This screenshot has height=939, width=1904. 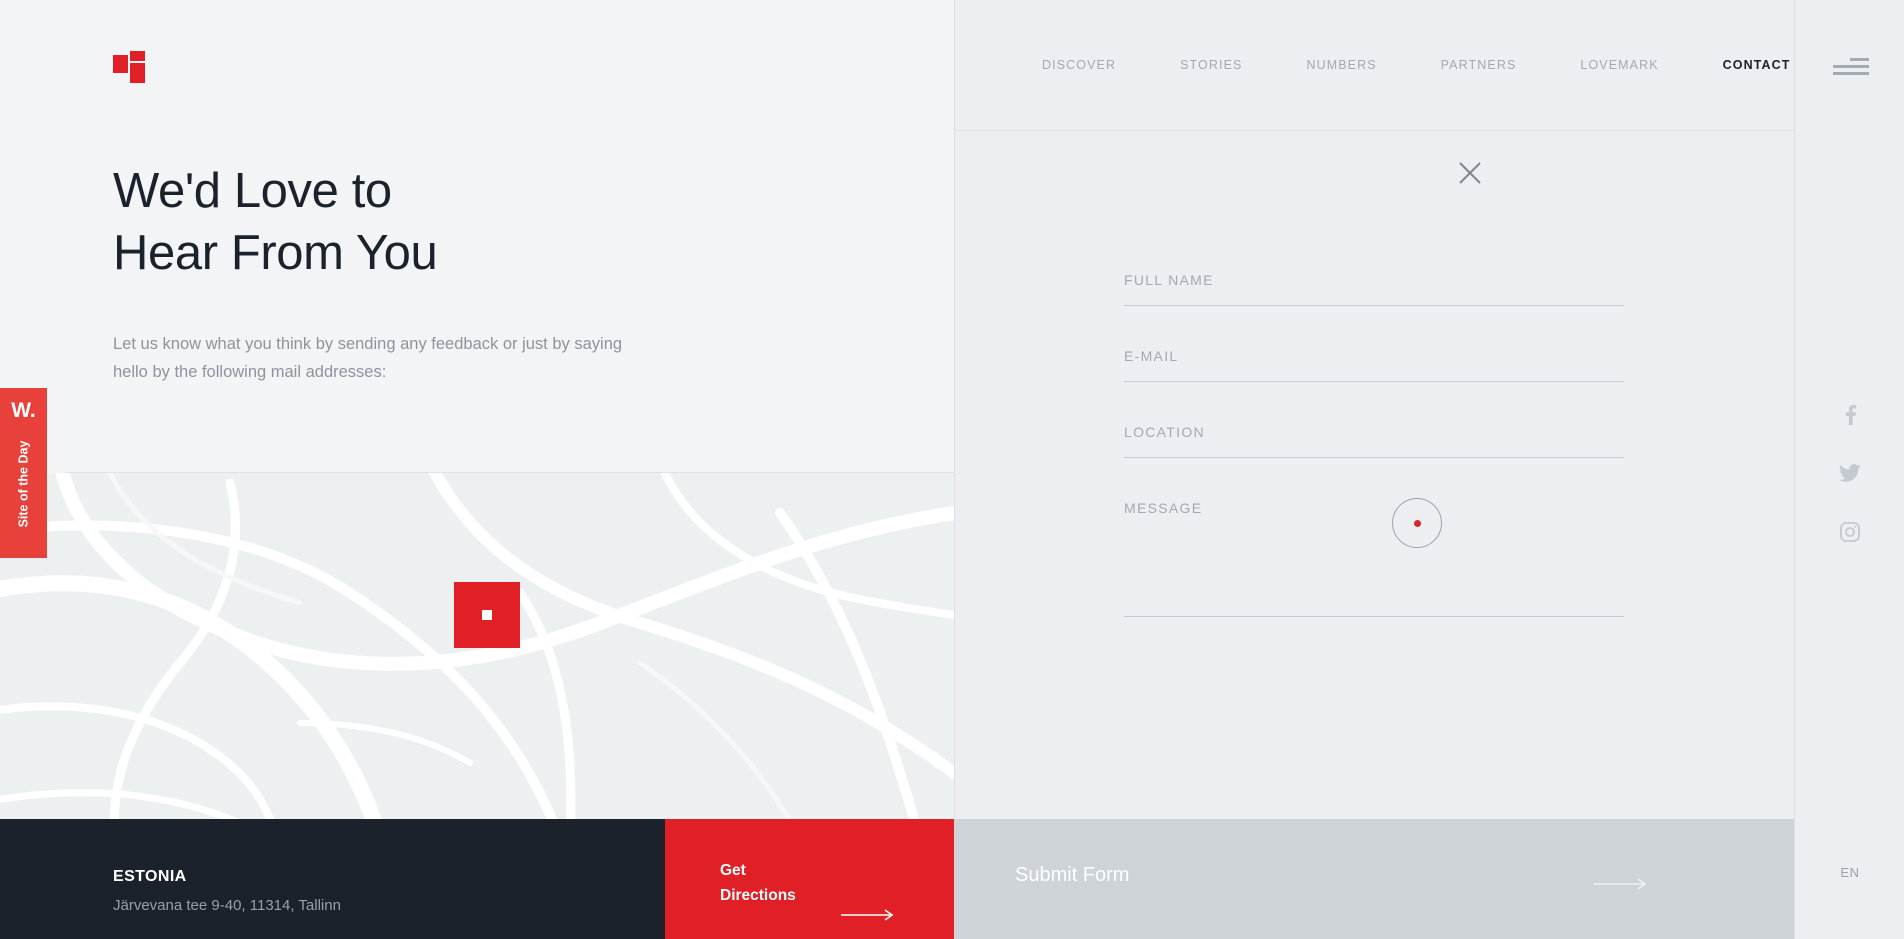 I want to click on page-title-line-2: Hear From You, so click(x=275, y=253).